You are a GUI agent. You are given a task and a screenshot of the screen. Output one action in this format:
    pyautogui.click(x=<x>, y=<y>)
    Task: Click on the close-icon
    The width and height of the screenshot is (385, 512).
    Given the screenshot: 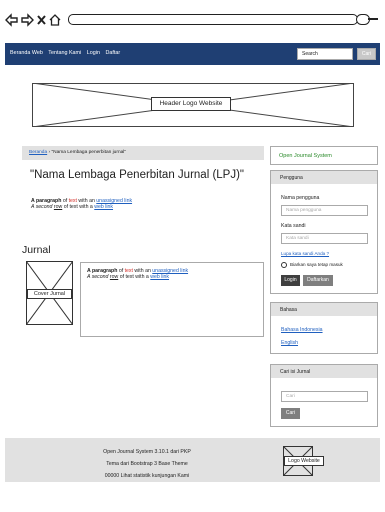 What is the action you would take?
    pyautogui.click(x=41, y=20)
    